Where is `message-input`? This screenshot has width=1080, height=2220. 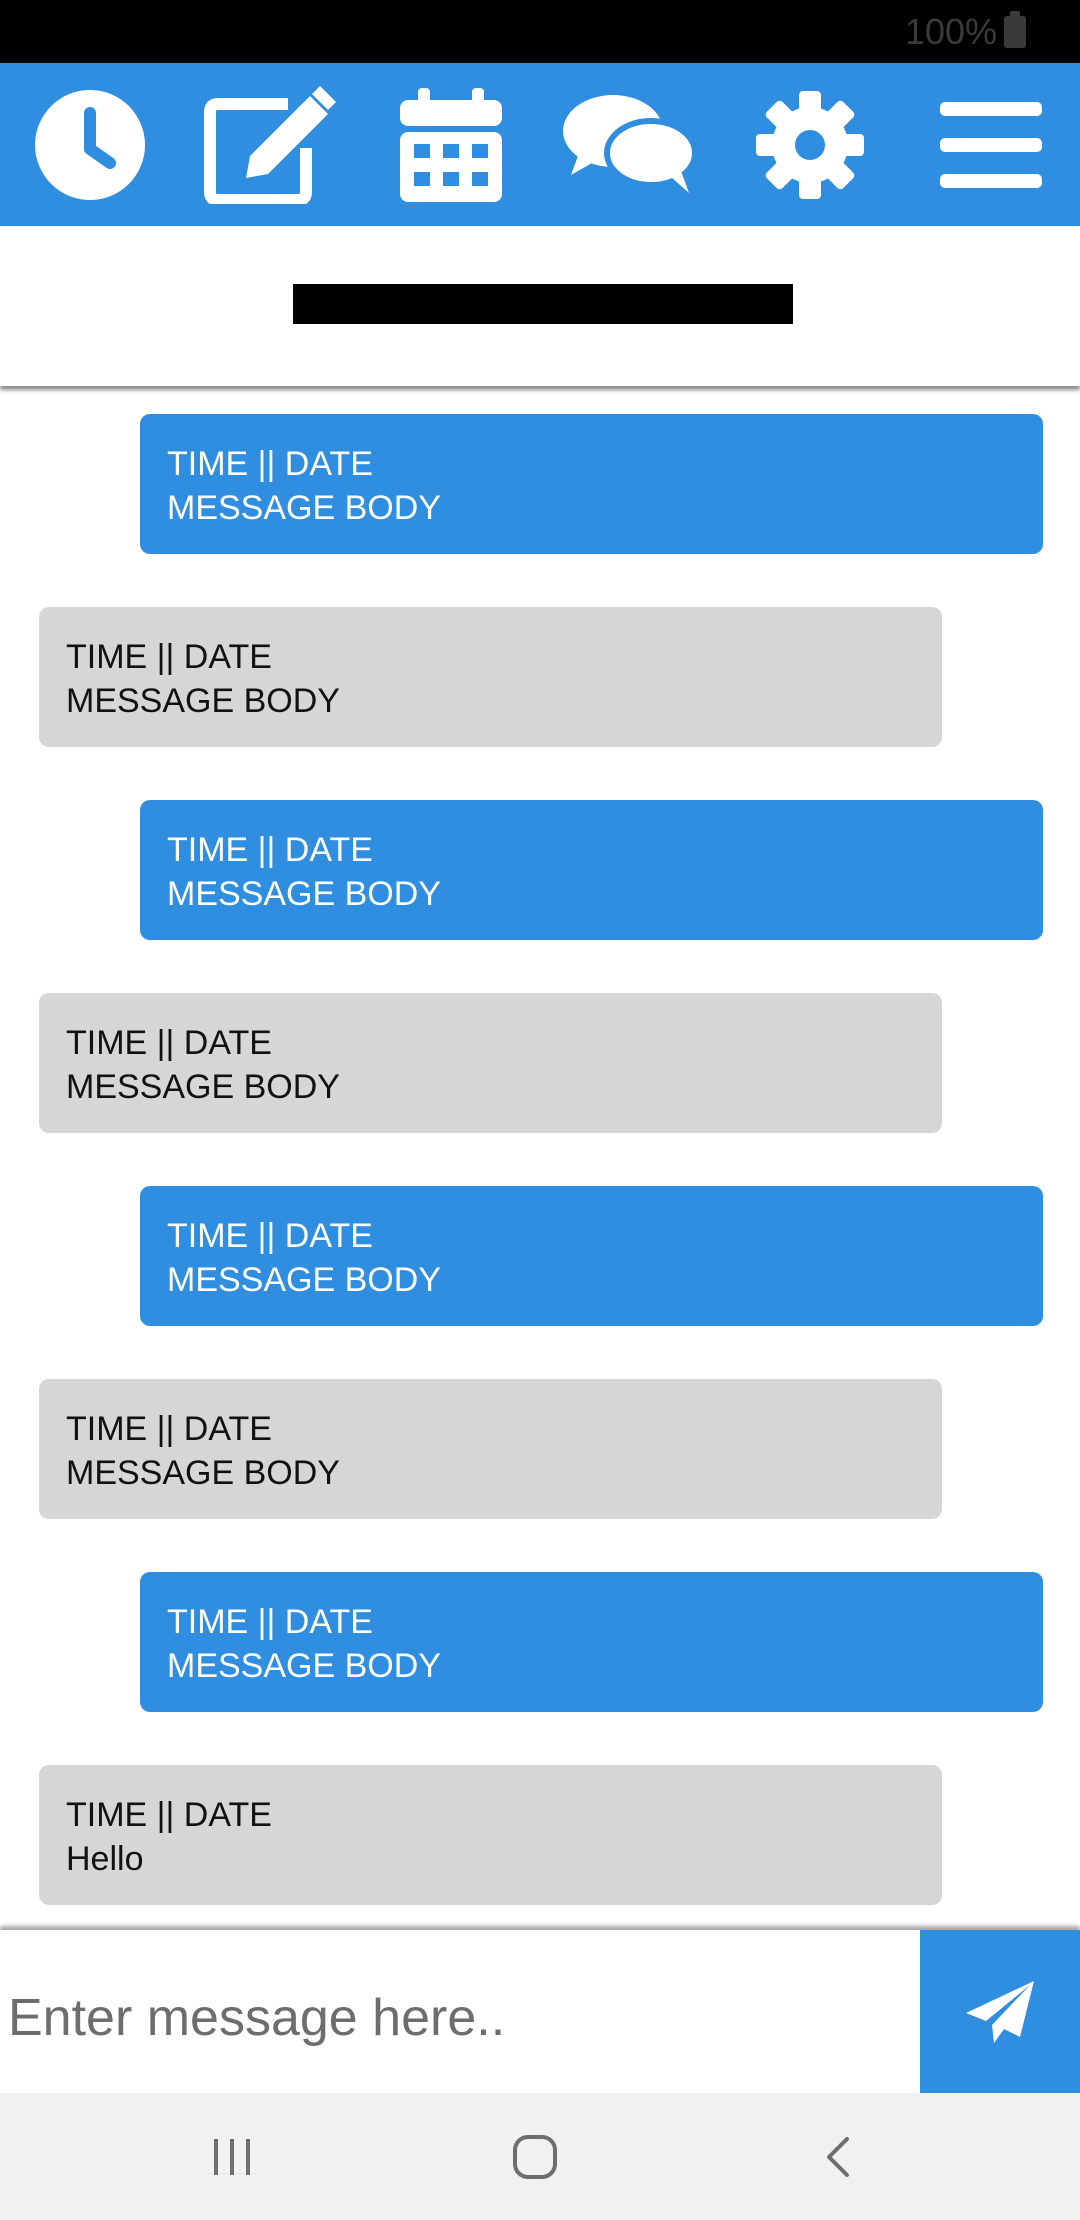 message-input is located at coordinates (460, 2011).